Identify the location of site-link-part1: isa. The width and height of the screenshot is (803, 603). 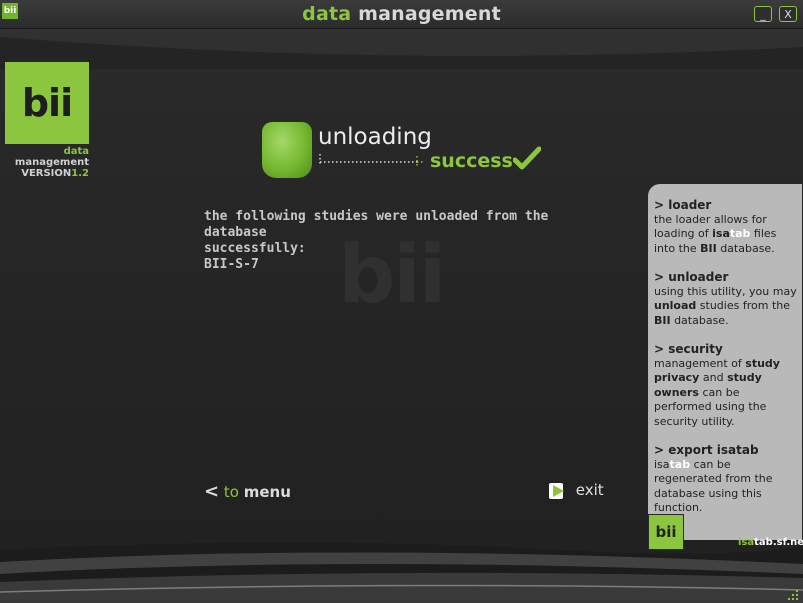
(746, 542).